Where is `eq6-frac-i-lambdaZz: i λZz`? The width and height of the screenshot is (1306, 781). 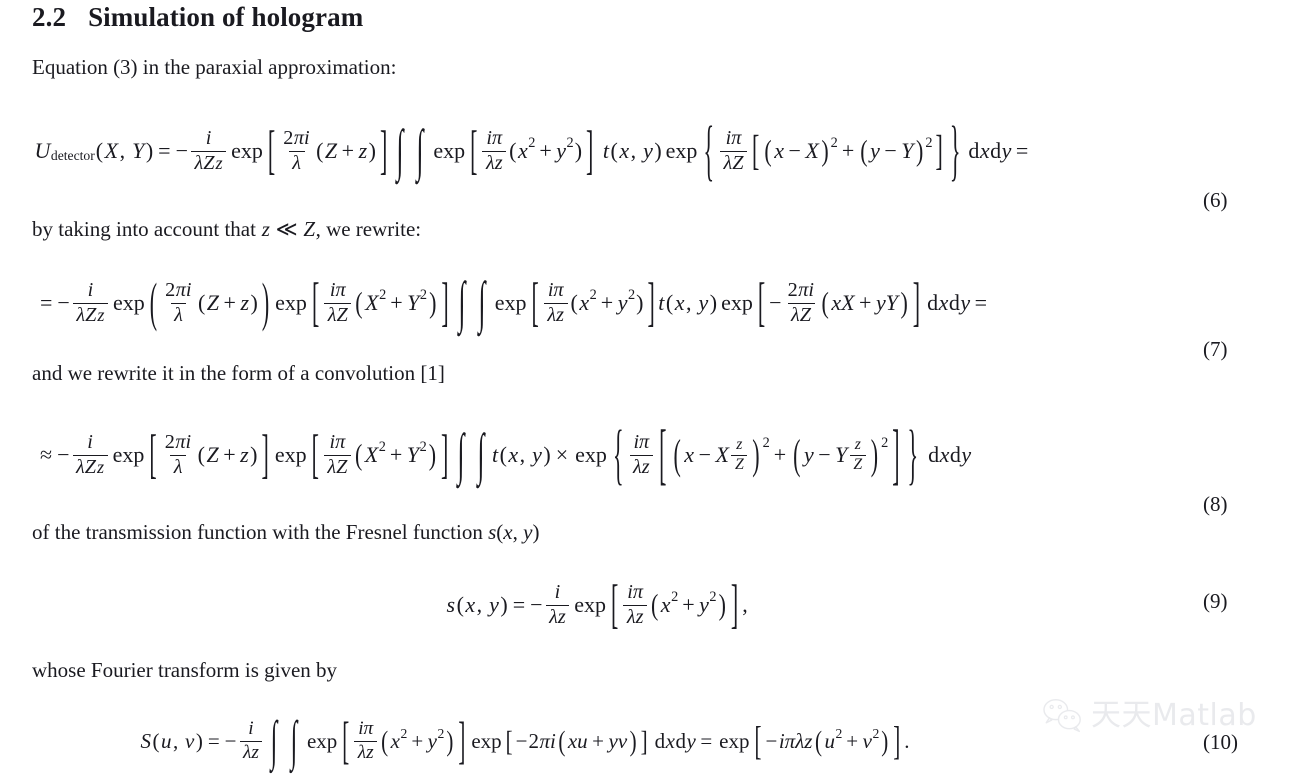 eq6-frac-i-lambdaZz: i λZz is located at coordinates (208, 150).